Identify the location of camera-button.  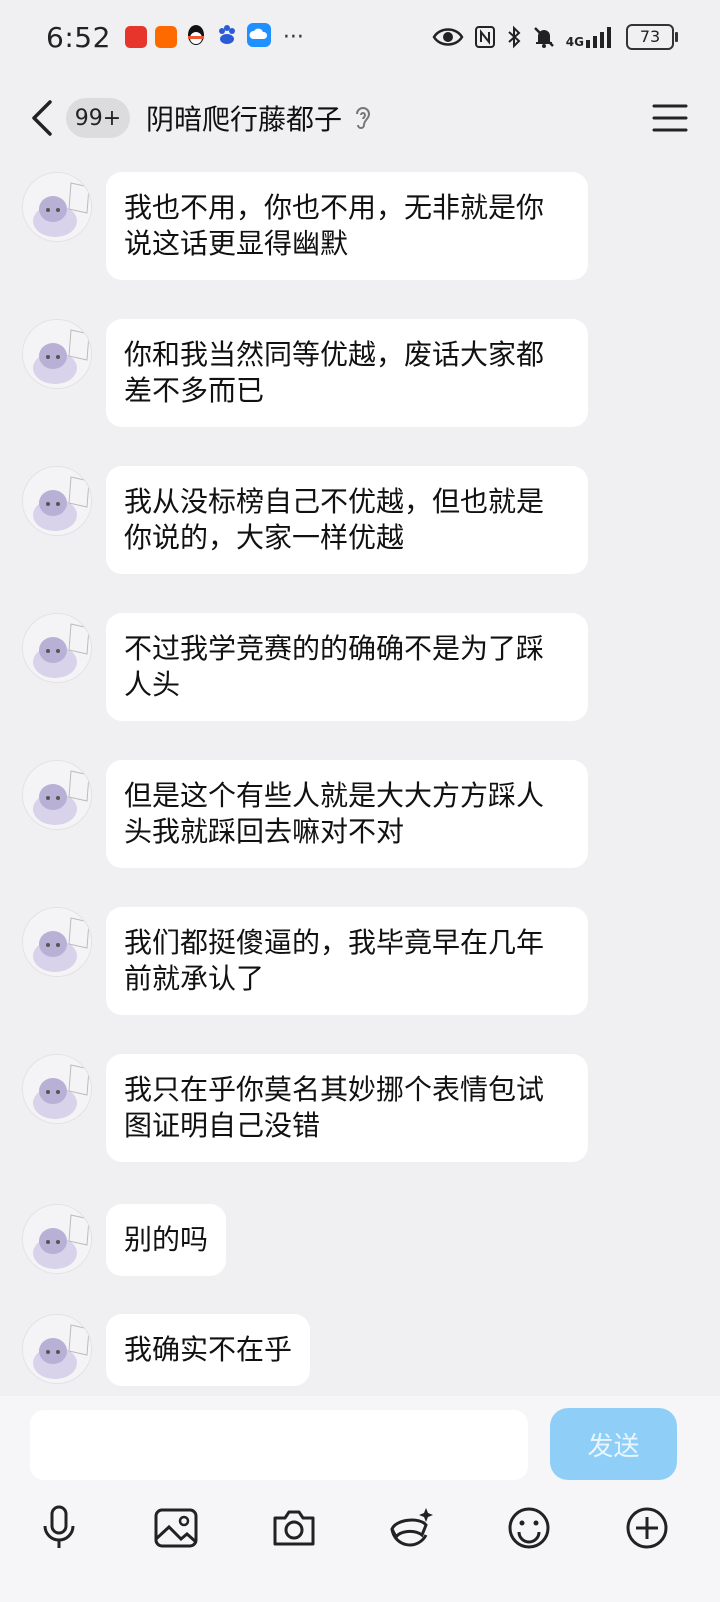
(294, 1528).